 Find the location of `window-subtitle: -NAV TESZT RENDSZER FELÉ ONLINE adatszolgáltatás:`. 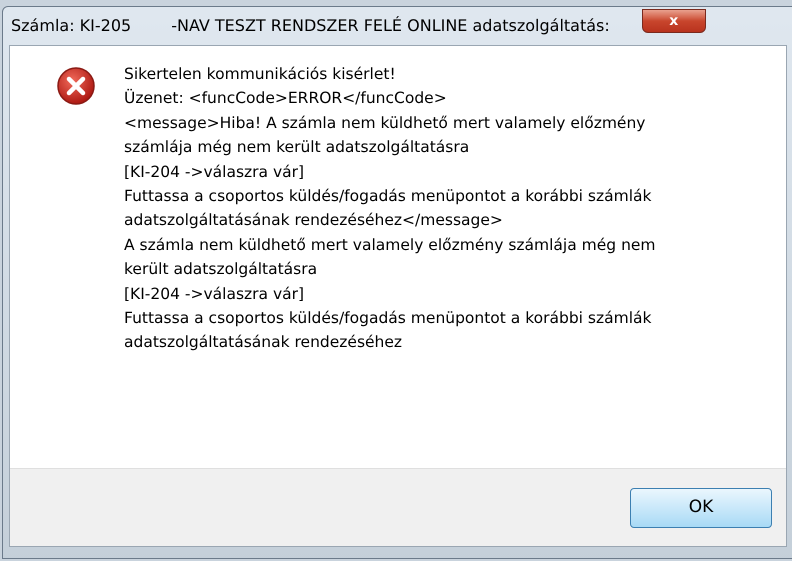

window-subtitle: -NAV TESZT RENDSZER FELÉ ONLINE adatszolgáltatás: is located at coordinates (390, 26).